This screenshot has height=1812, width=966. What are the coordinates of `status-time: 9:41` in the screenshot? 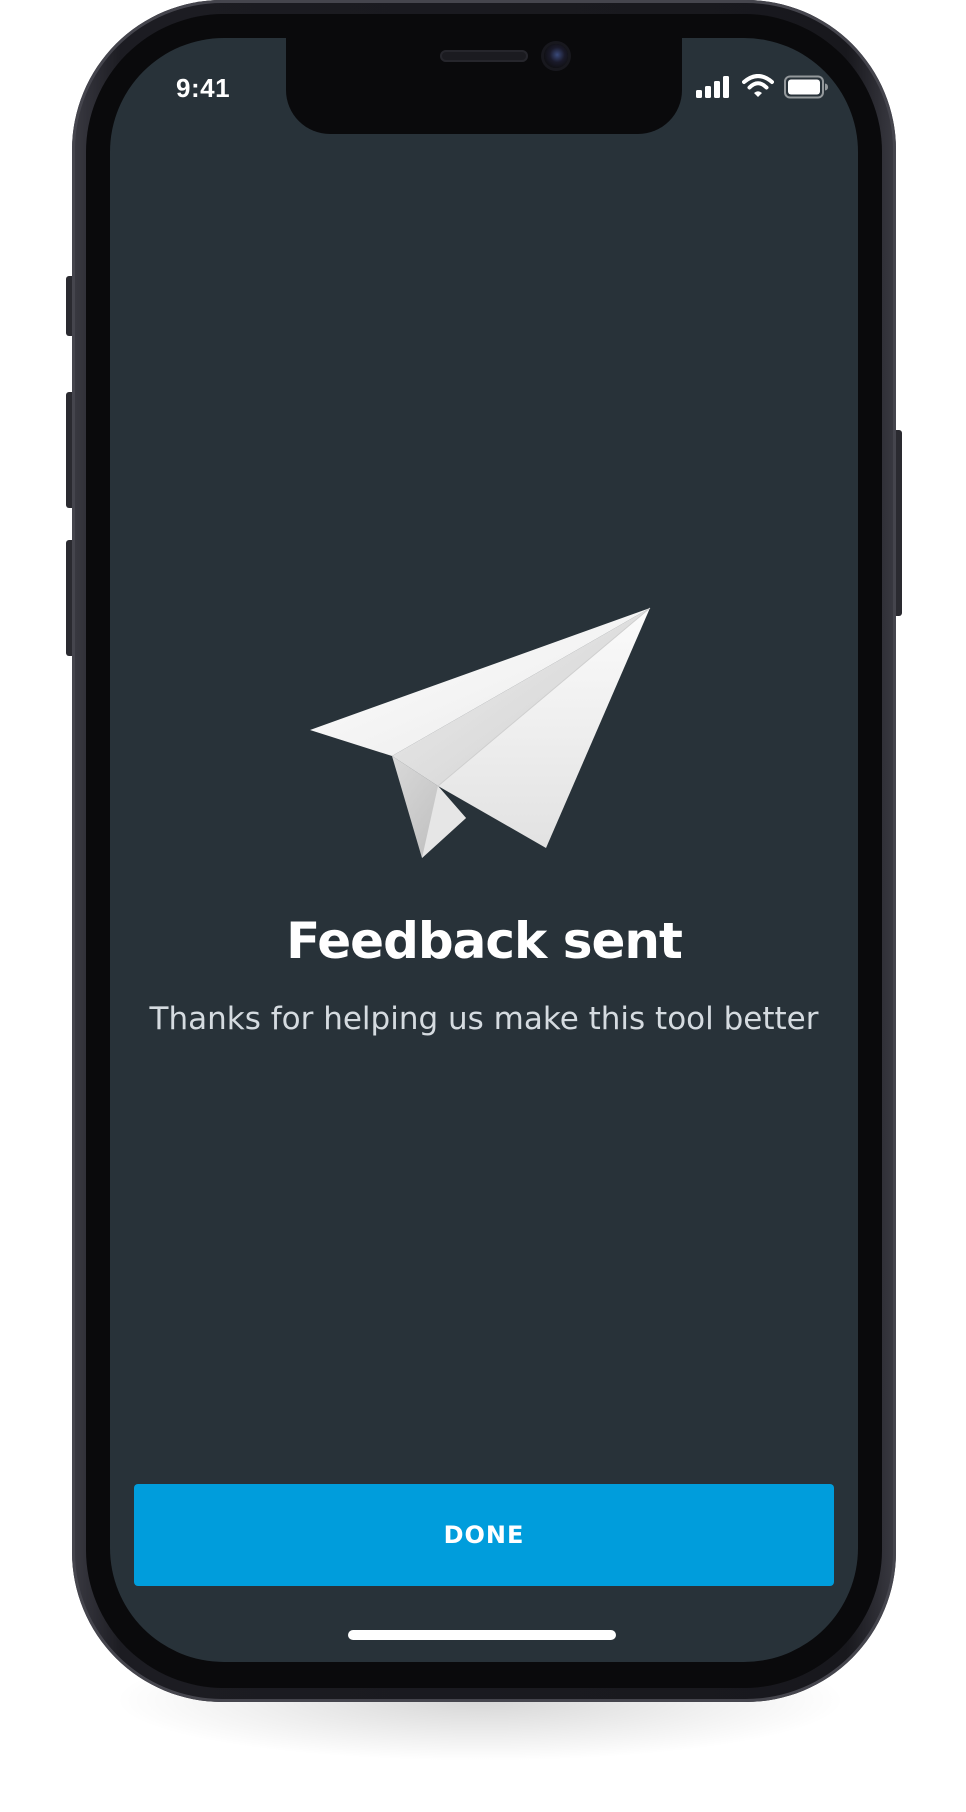 It's located at (203, 88).